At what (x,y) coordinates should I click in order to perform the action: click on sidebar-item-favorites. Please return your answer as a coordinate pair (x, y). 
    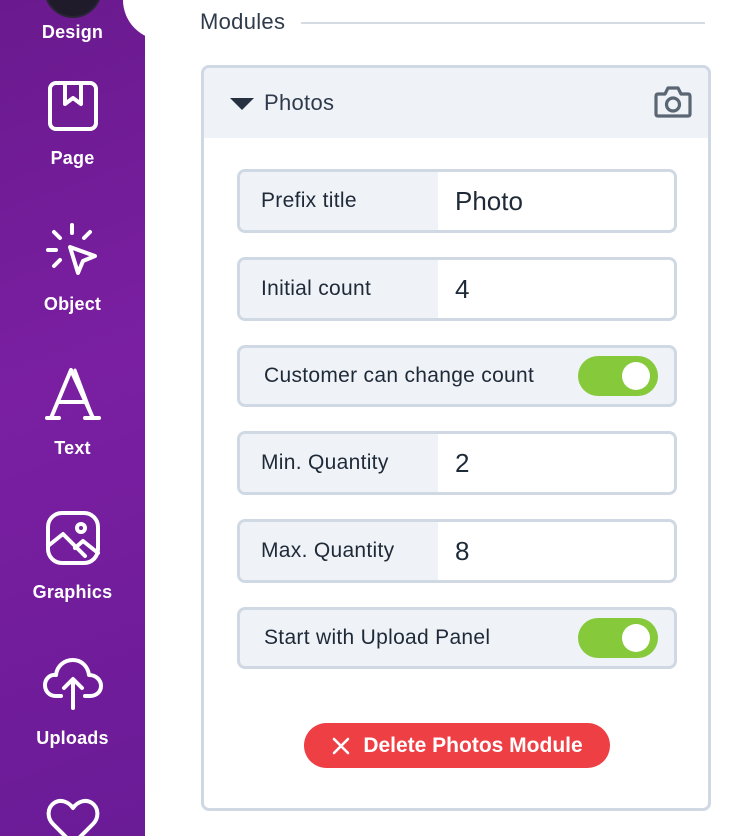
    Looking at the image, I should click on (72, 817).